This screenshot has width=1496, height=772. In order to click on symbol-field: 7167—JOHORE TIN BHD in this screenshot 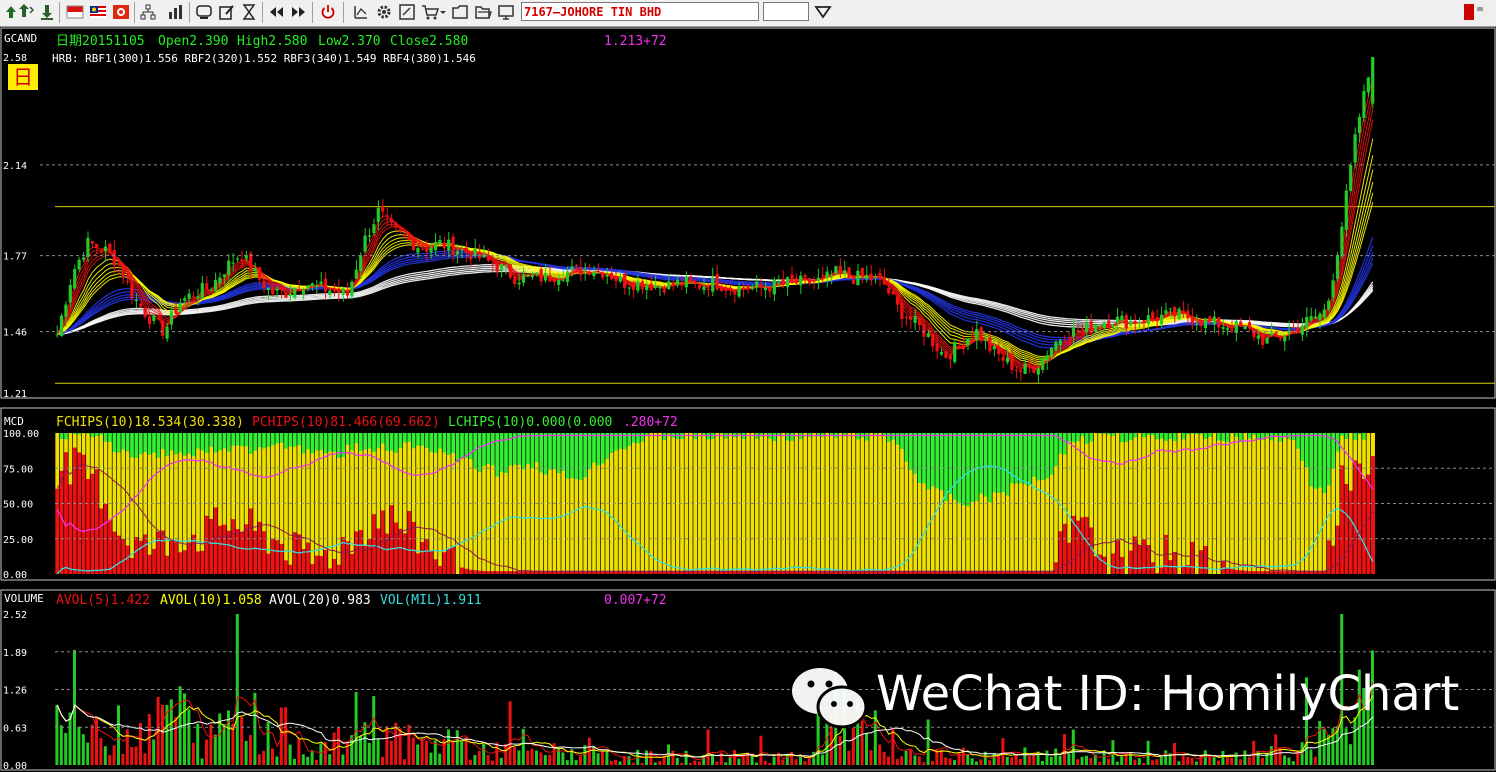, I will do `click(640, 11)`.